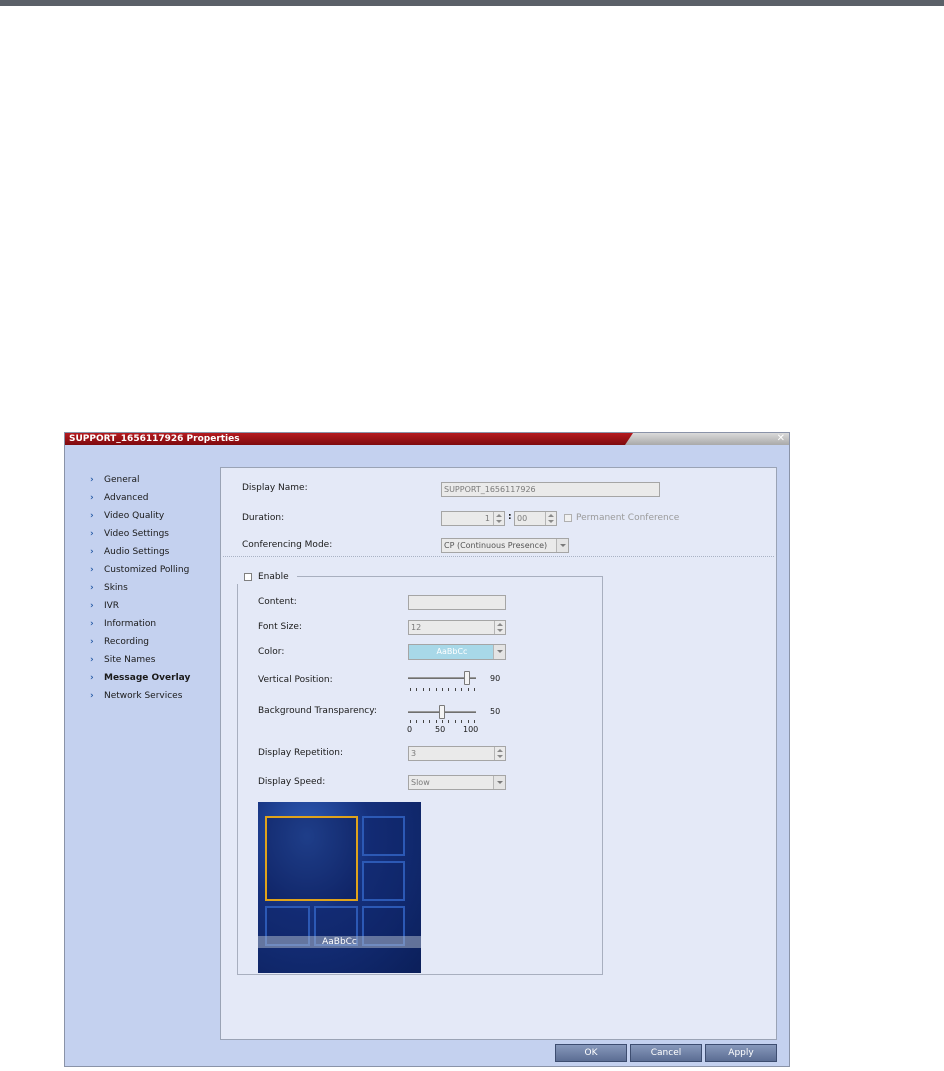 This screenshot has height=1071, width=944. Describe the element at coordinates (154, 439) in the screenshot. I see `window-title: SUPPORT_1656117926 Properties` at that location.